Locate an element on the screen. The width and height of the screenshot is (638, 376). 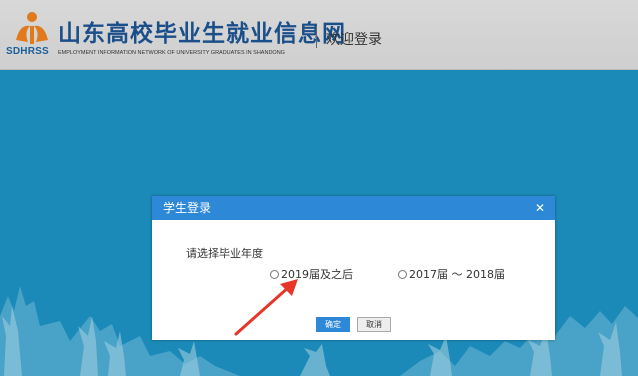
dialog-header: 学生登录 ✕ is located at coordinates (353, 208).